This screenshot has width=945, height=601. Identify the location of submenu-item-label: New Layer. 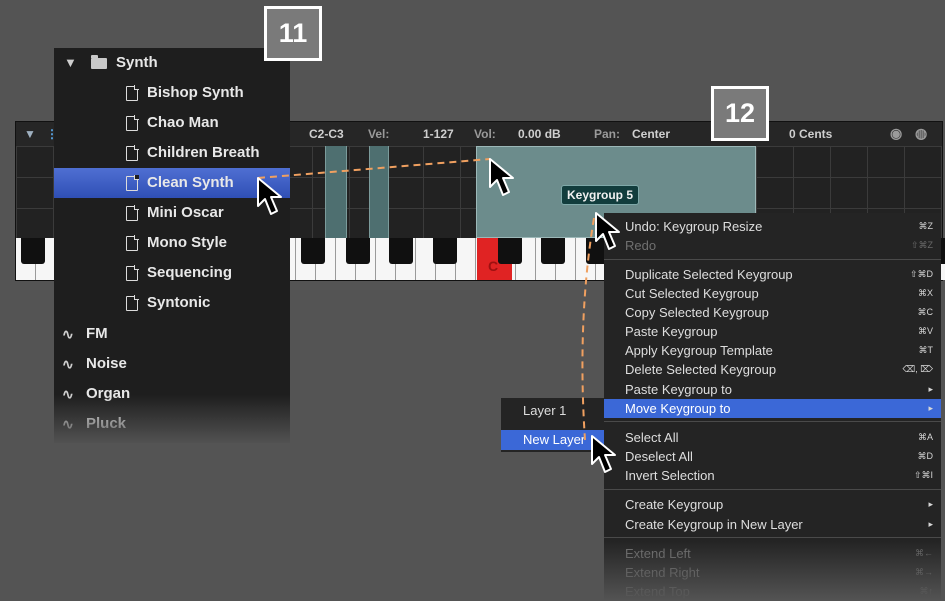
(554, 439).